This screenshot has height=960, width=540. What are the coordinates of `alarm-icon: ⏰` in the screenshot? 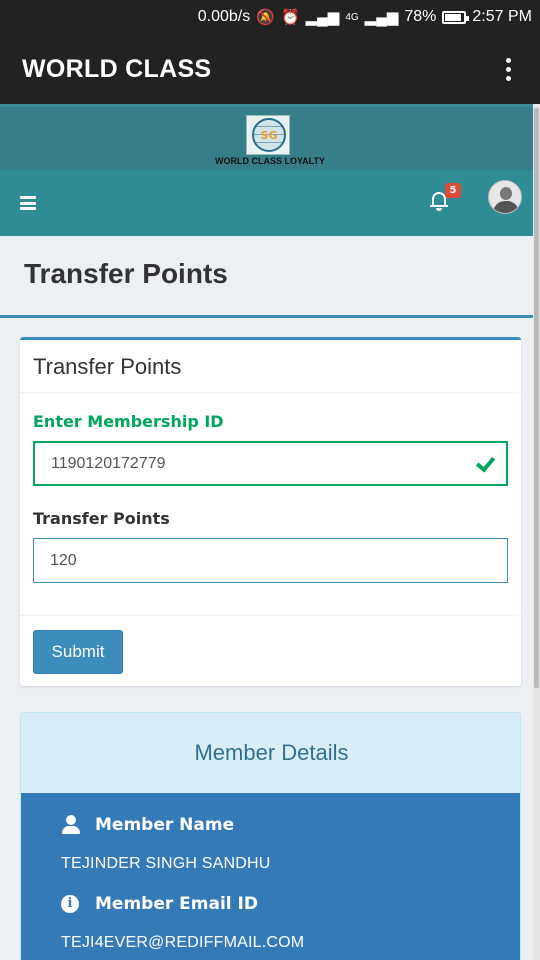 It's located at (290, 17).